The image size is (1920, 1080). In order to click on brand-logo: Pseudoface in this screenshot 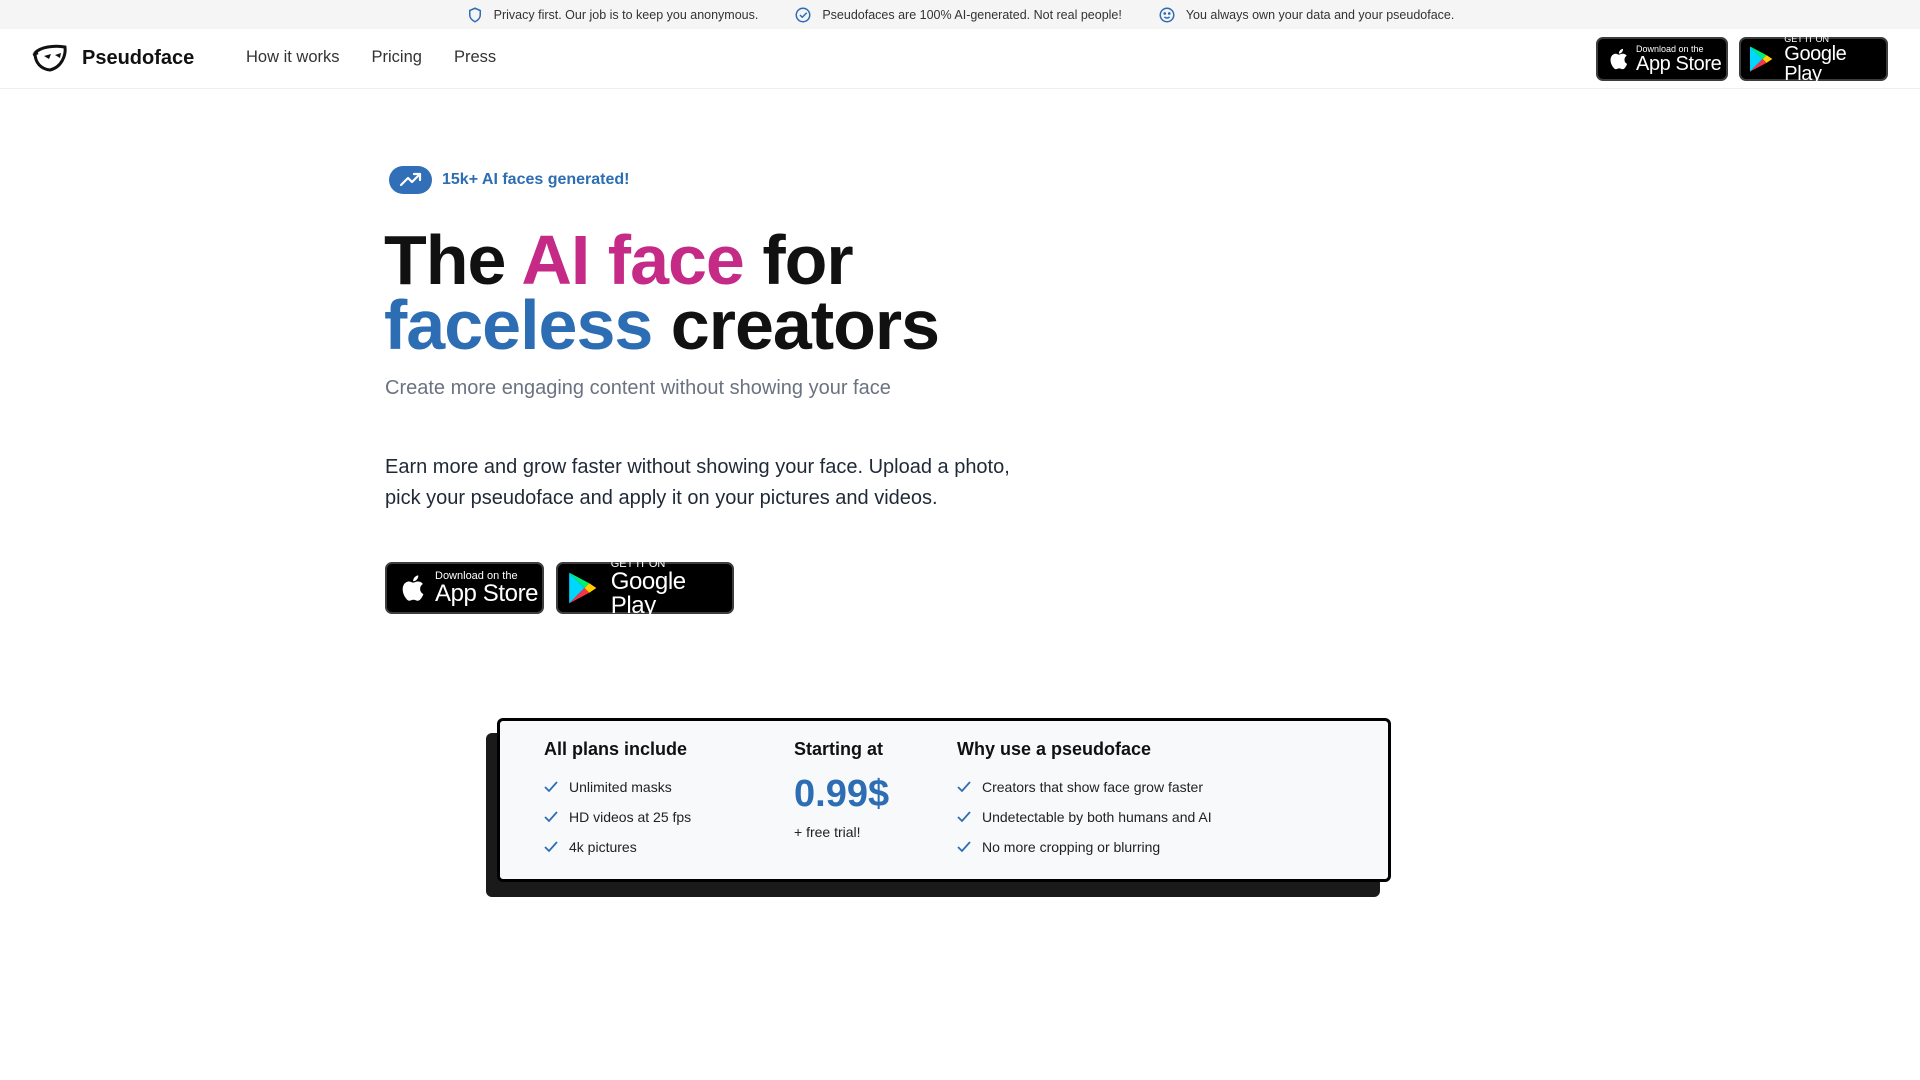, I will do `click(113, 58)`.